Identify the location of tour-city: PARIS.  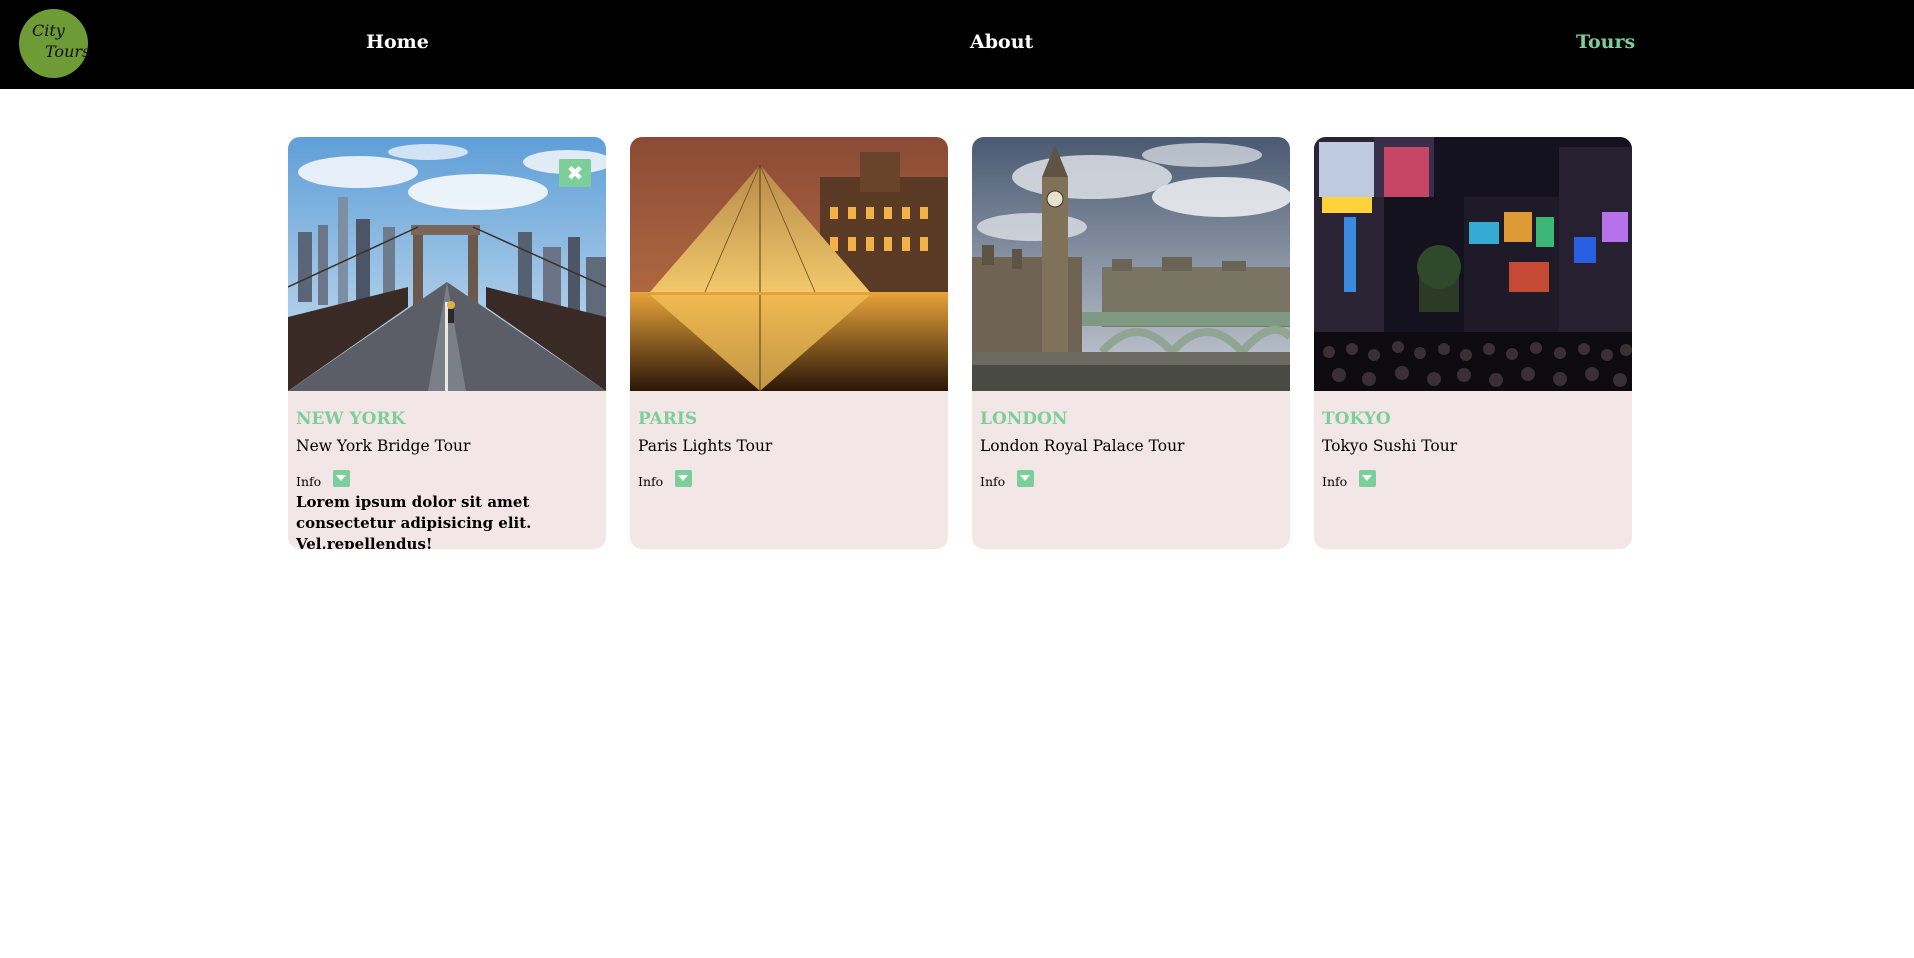
(668, 419).